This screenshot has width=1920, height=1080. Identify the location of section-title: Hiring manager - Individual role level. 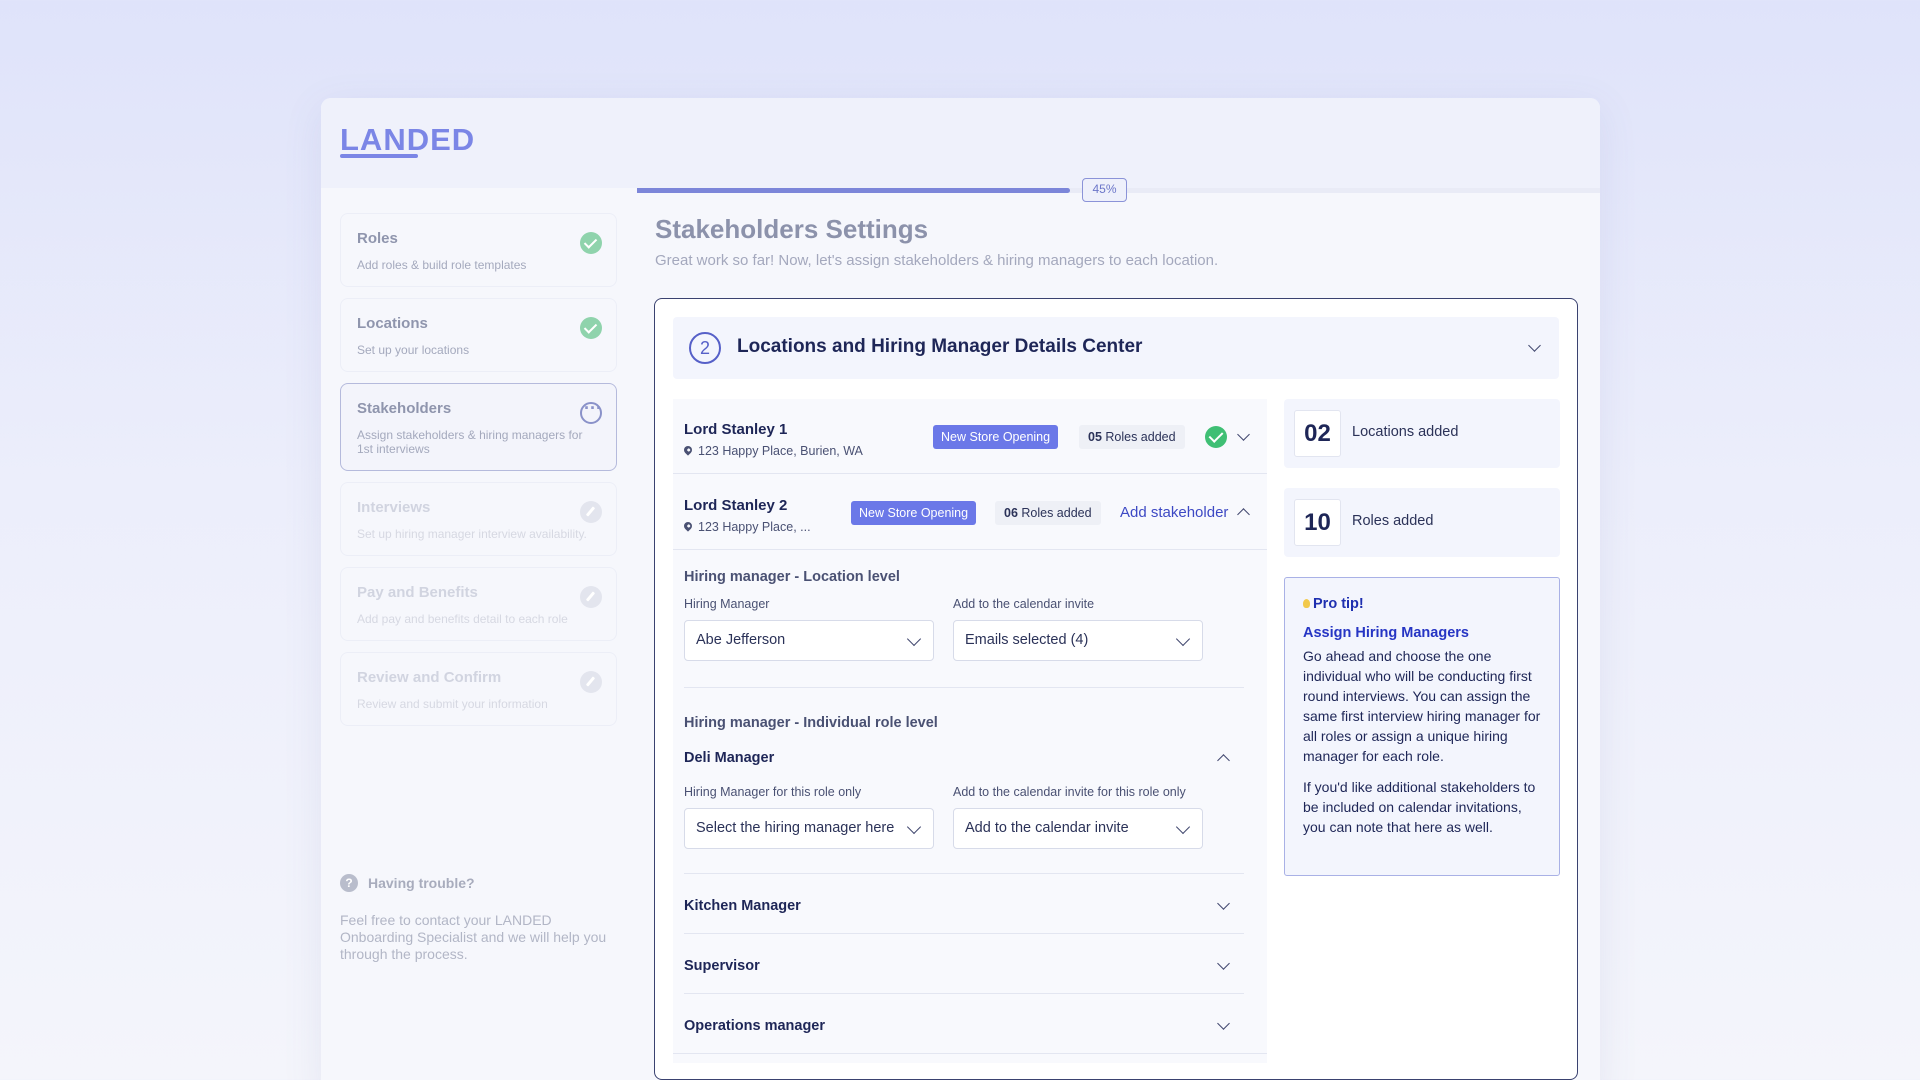
(811, 723).